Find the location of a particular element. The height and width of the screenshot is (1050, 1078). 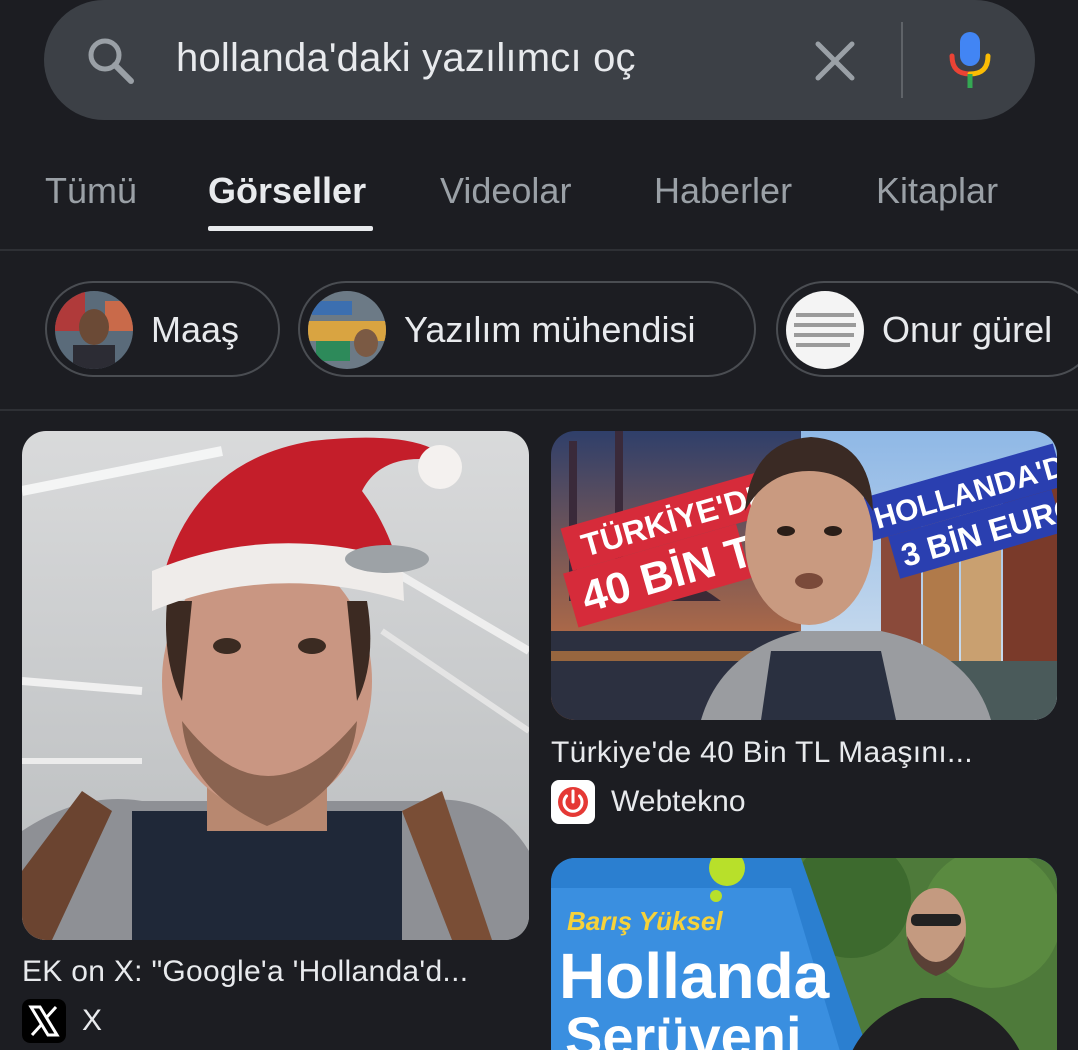

search-input: hollanda'daki yazılımcı oç is located at coordinates (406, 58).